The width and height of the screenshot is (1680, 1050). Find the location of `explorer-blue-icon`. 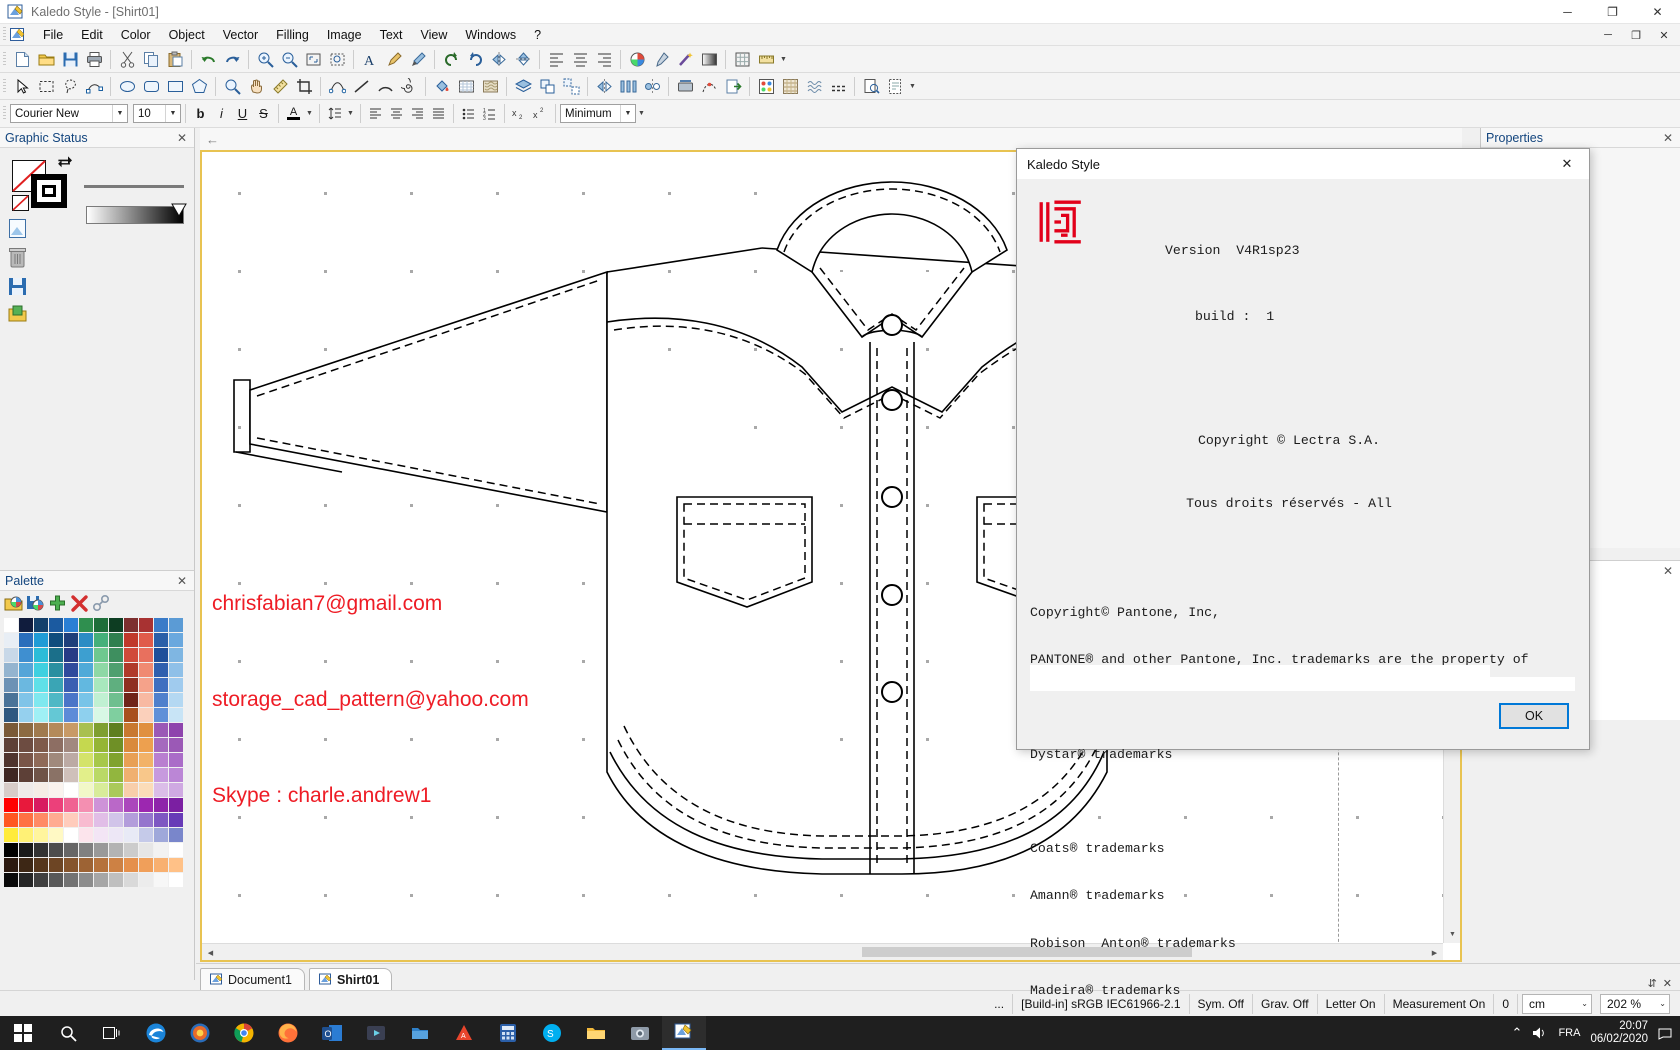

explorer-blue-icon is located at coordinates (420, 1033).